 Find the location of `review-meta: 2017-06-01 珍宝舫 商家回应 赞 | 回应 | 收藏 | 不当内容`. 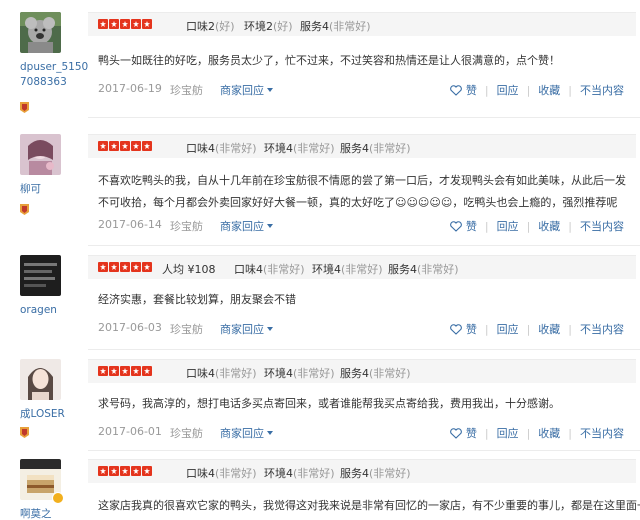

review-meta: 2017-06-01 珍宝舫 商家回应 赞 | 回应 | 收藏 | 不当内容 is located at coordinates (367, 433).